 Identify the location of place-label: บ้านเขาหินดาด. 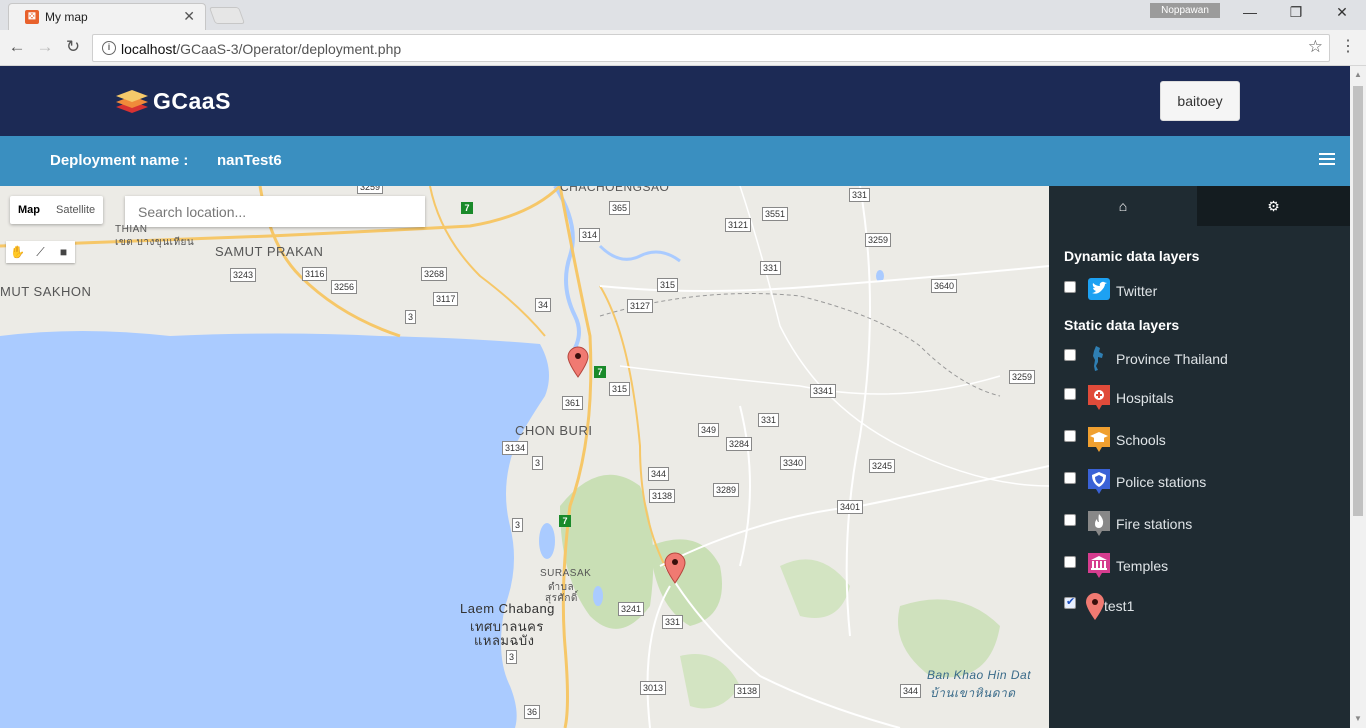
(973, 693).